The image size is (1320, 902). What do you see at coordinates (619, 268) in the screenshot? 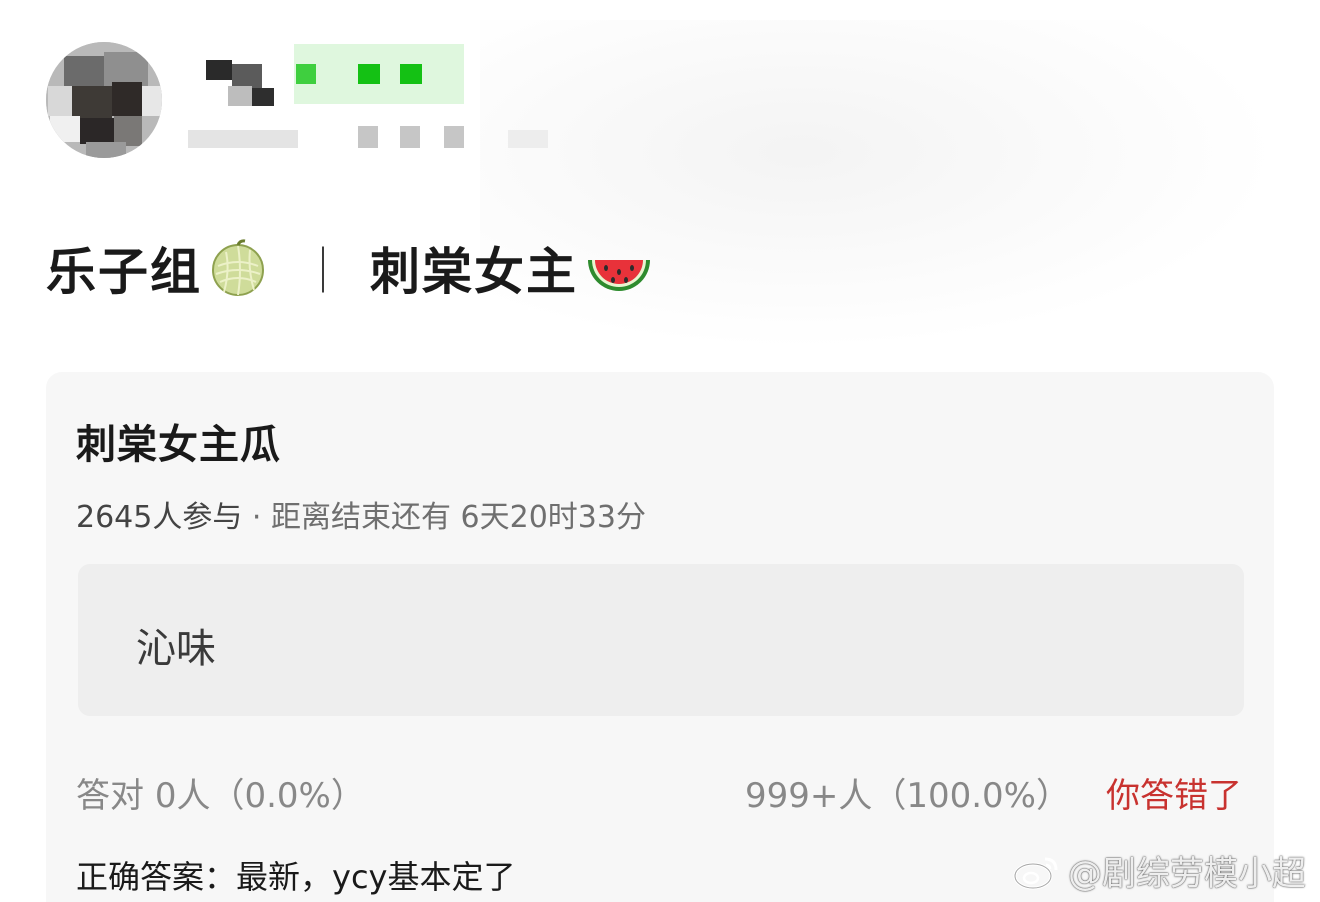
I see `watermelon-icon` at bounding box center [619, 268].